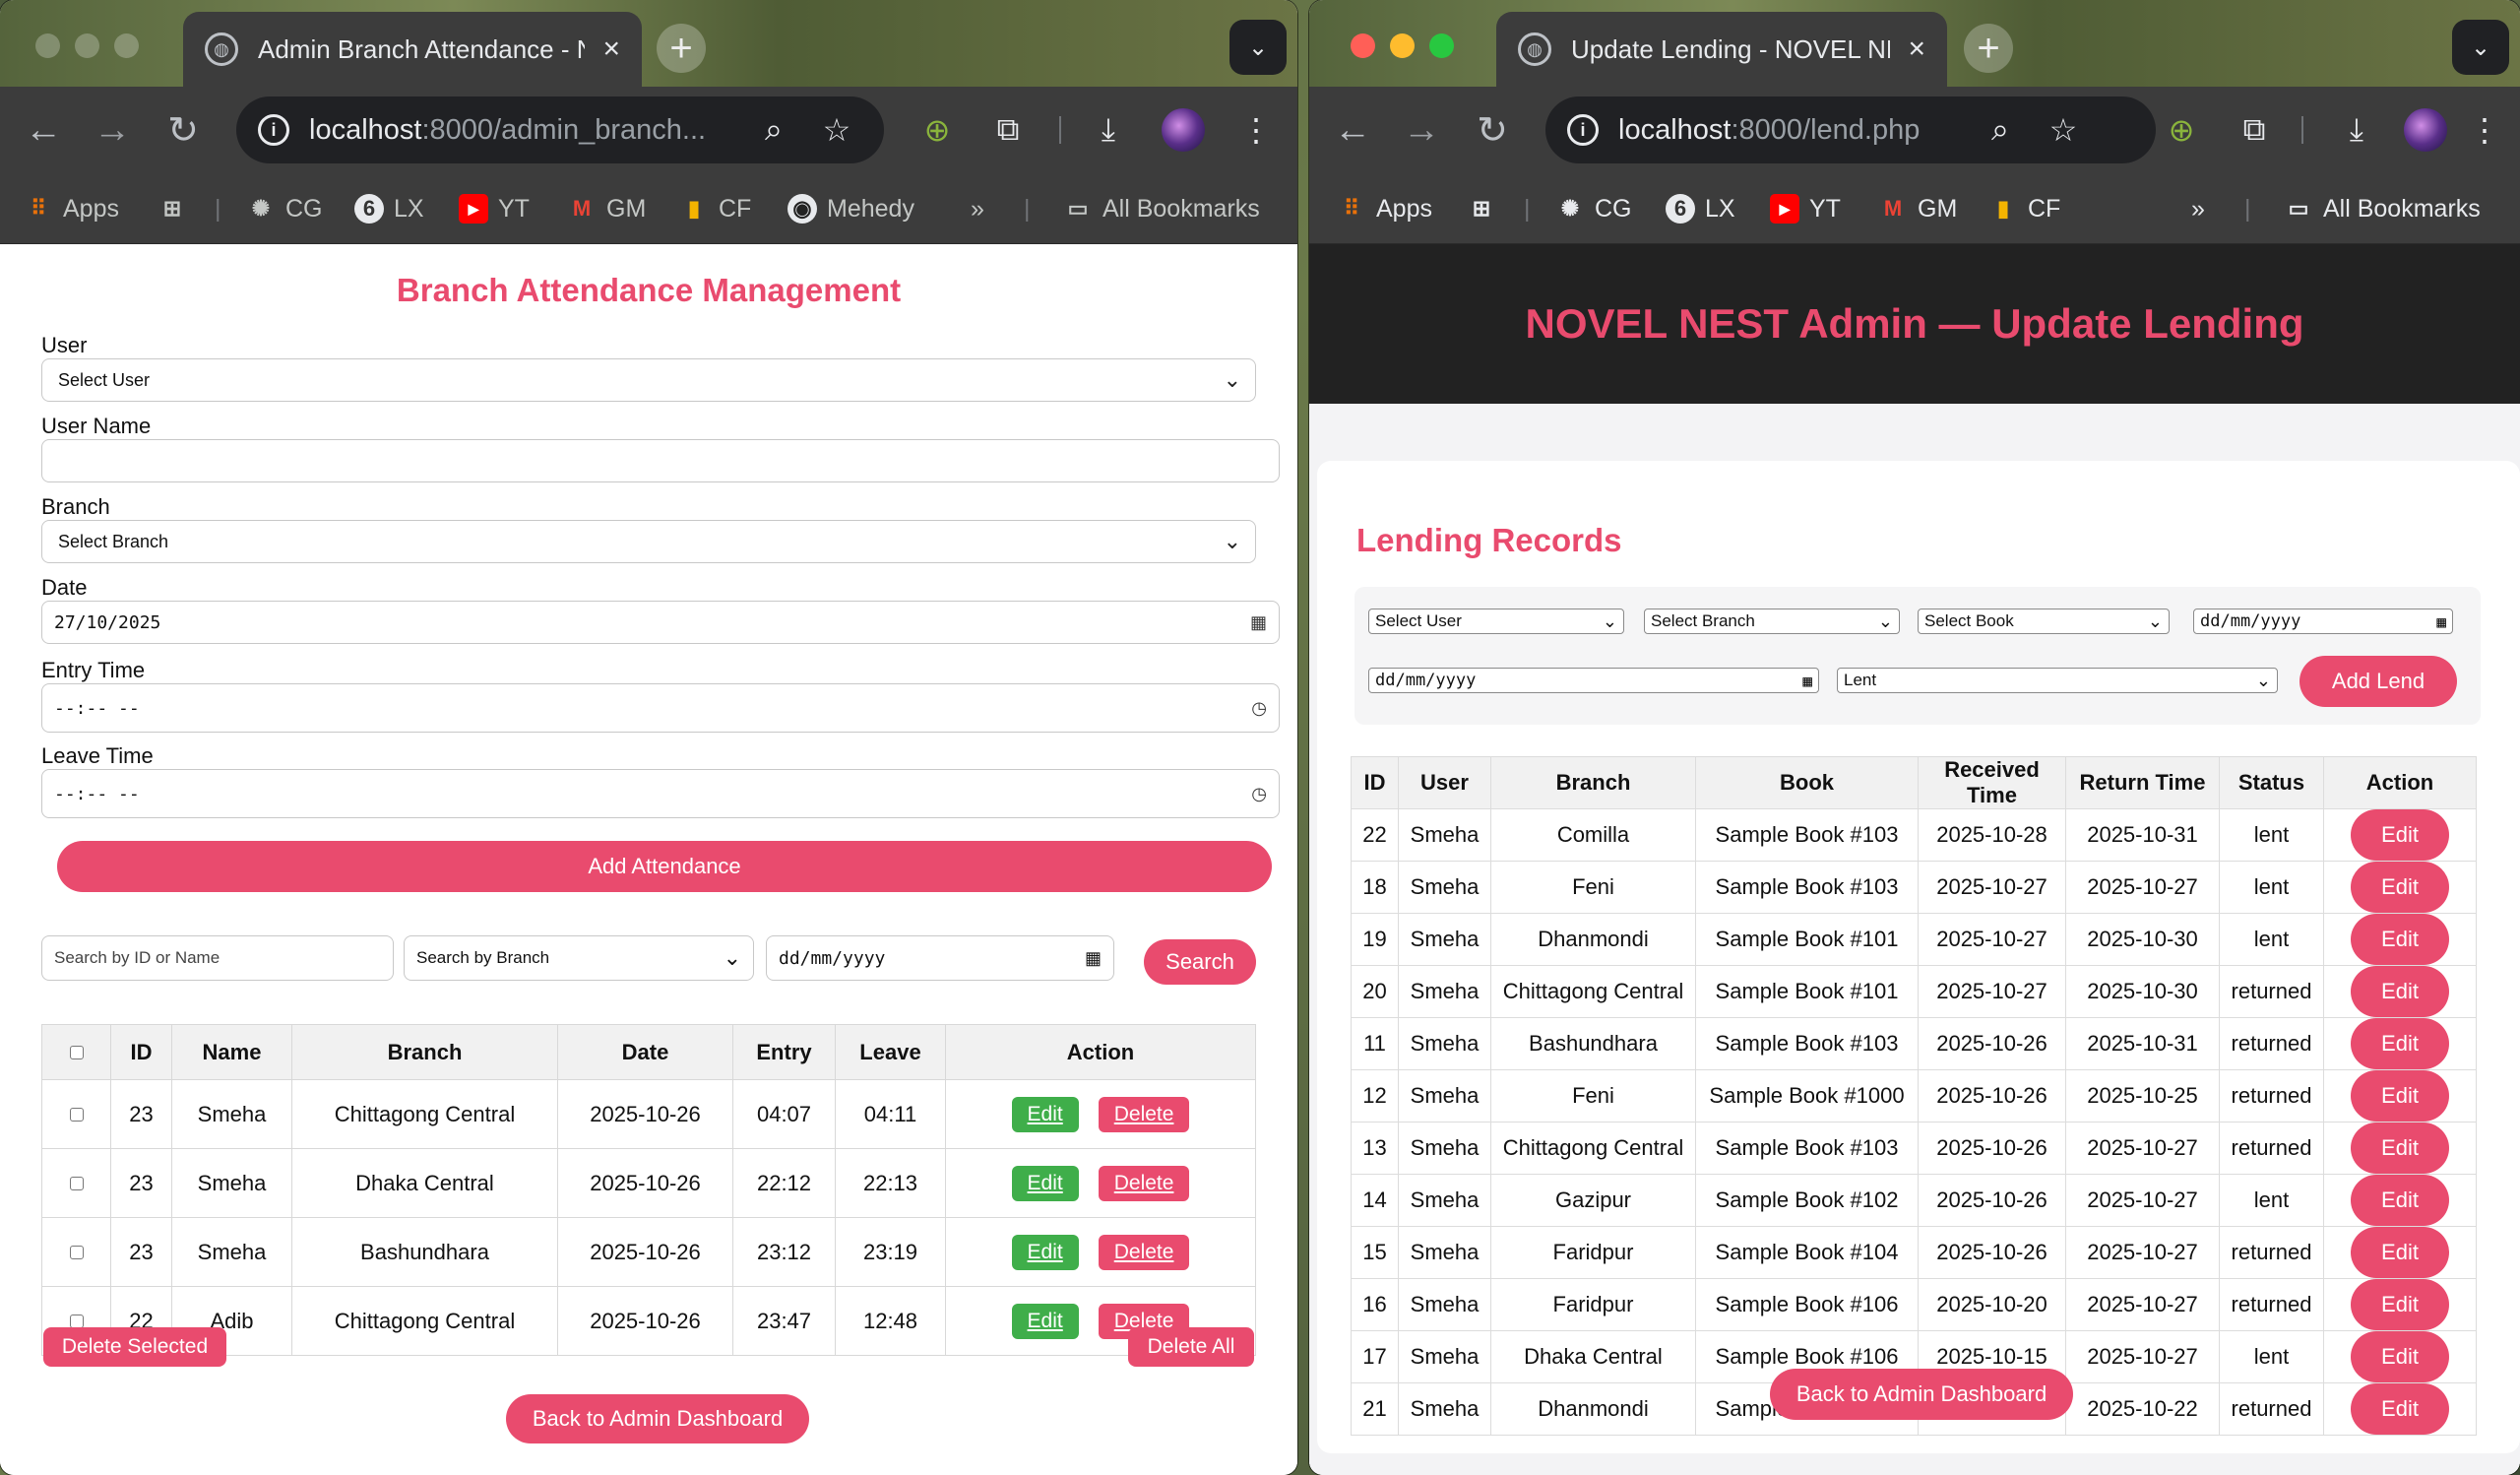 This screenshot has width=2520, height=1475. What do you see at coordinates (1200, 962) in the screenshot?
I see `search-button: Search` at bounding box center [1200, 962].